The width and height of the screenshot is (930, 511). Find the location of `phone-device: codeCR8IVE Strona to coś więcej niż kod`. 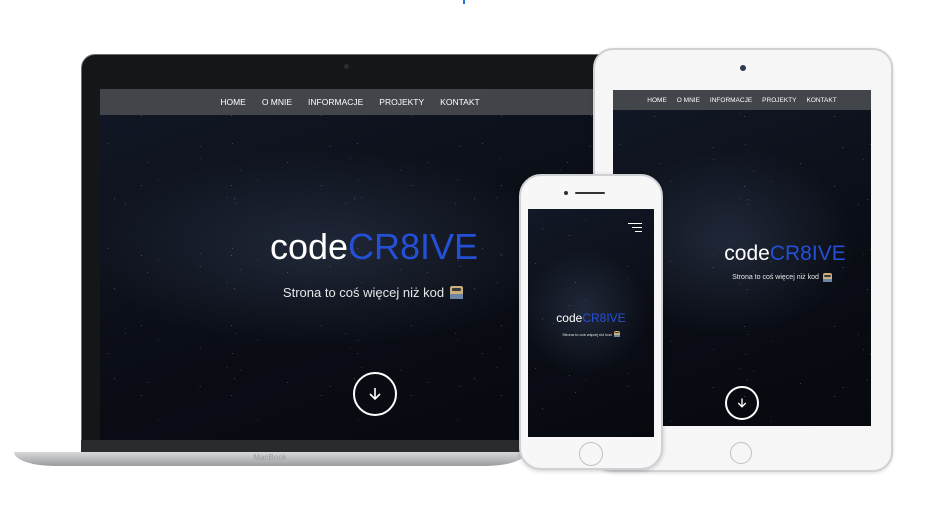

phone-device: codeCR8IVE Strona to coś więcej niż kod is located at coordinates (591, 322).